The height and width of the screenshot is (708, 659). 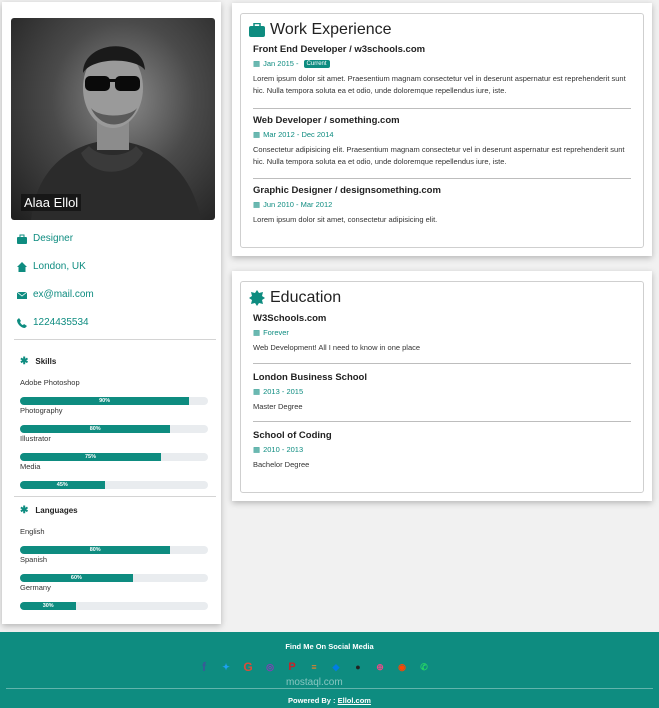 I want to click on job-text: Designer, so click(x=53, y=238).